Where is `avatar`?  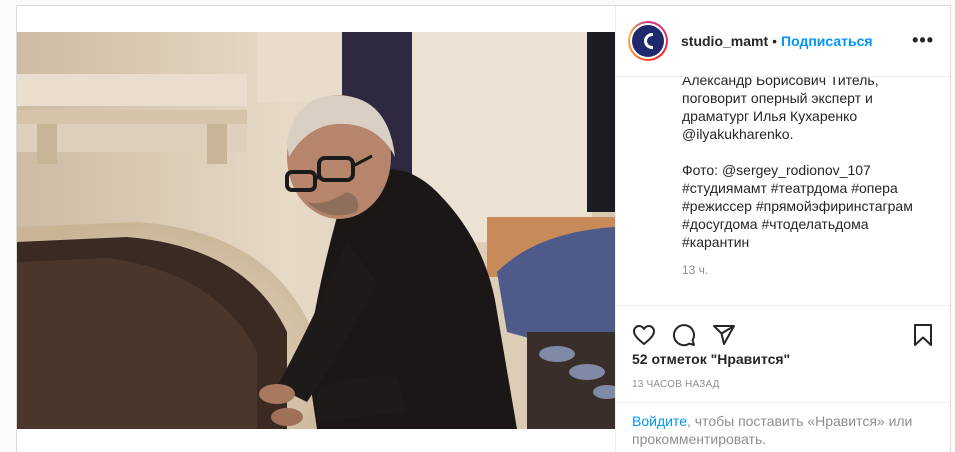 avatar is located at coordinates (648, 41).